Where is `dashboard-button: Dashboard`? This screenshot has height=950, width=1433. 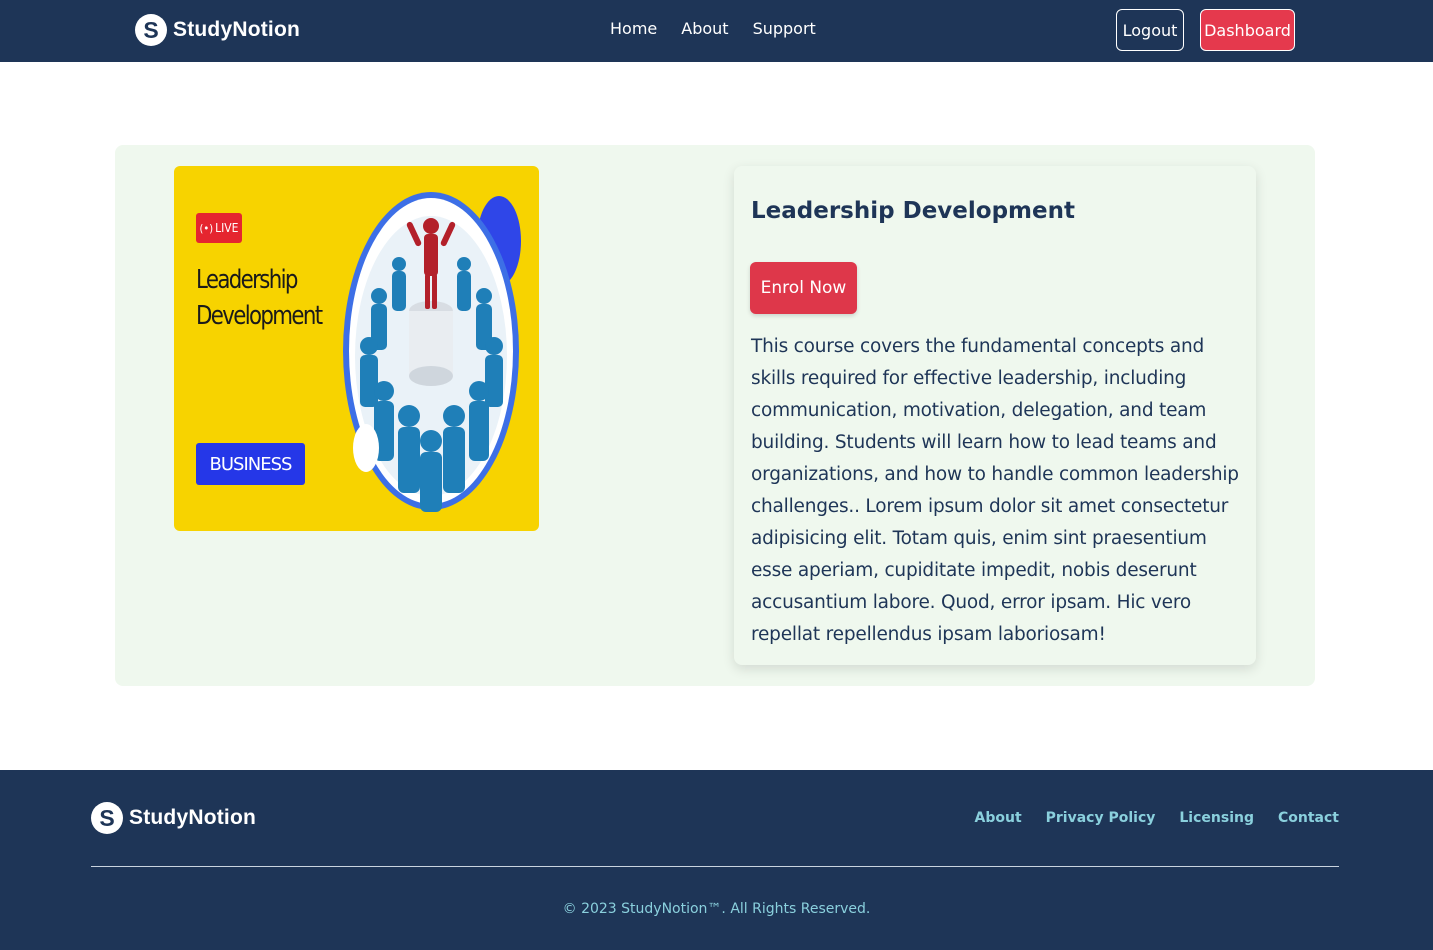 dashboard-button: Dashboard is located at coordinates (1247, 30).